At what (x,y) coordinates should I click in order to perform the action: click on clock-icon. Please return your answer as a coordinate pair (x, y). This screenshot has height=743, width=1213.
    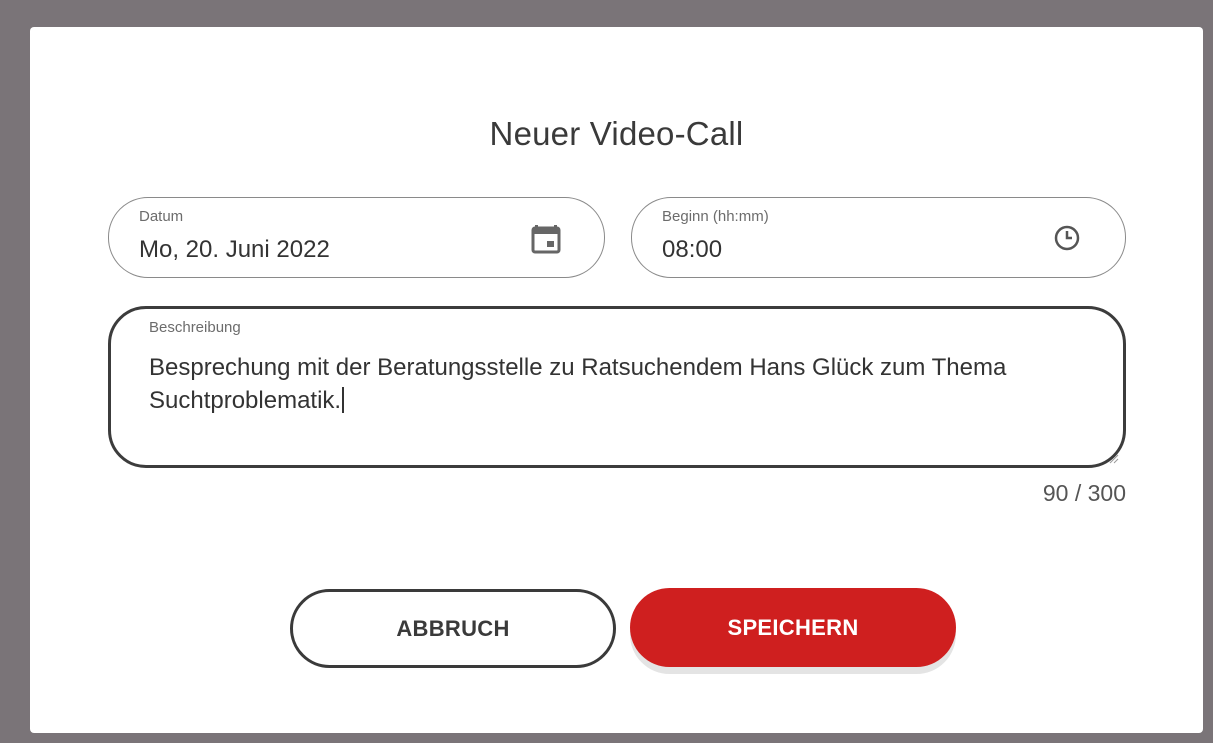
    Looking at the image, I should click on (1067, 238).